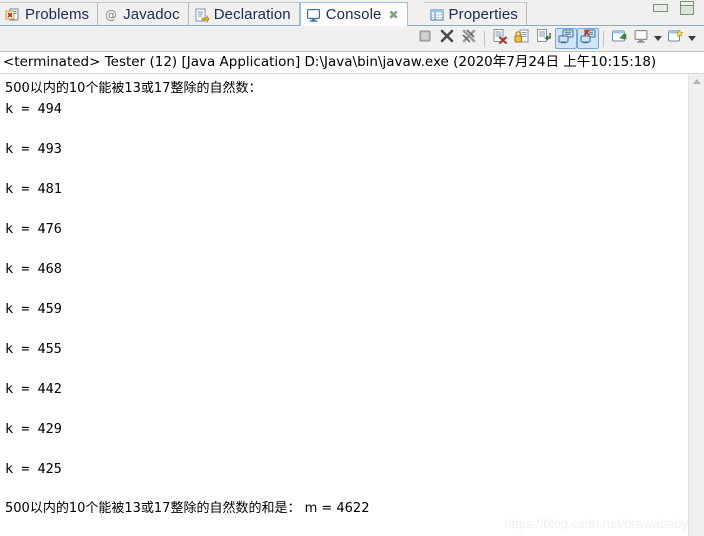  I want to click on minimize-icon, so click(660, 8).